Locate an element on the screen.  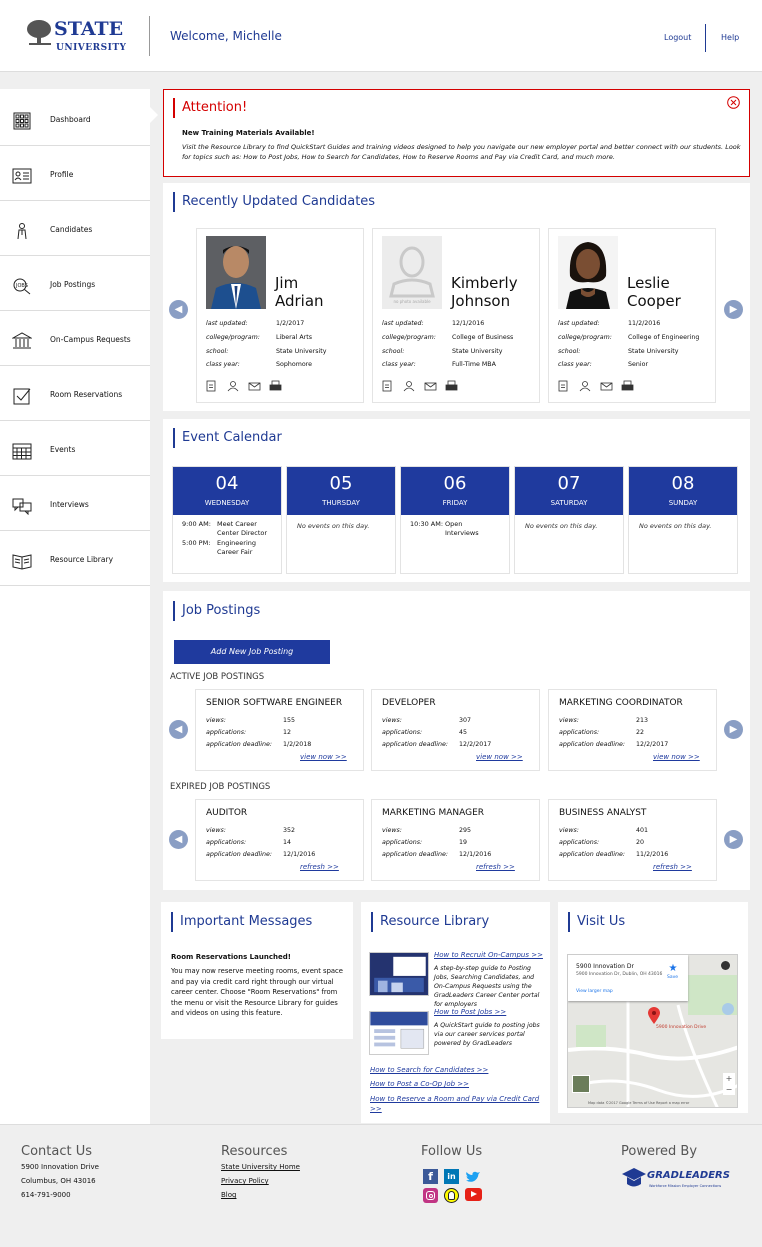
fullscreen-icon is located at coordinates (725, 965).